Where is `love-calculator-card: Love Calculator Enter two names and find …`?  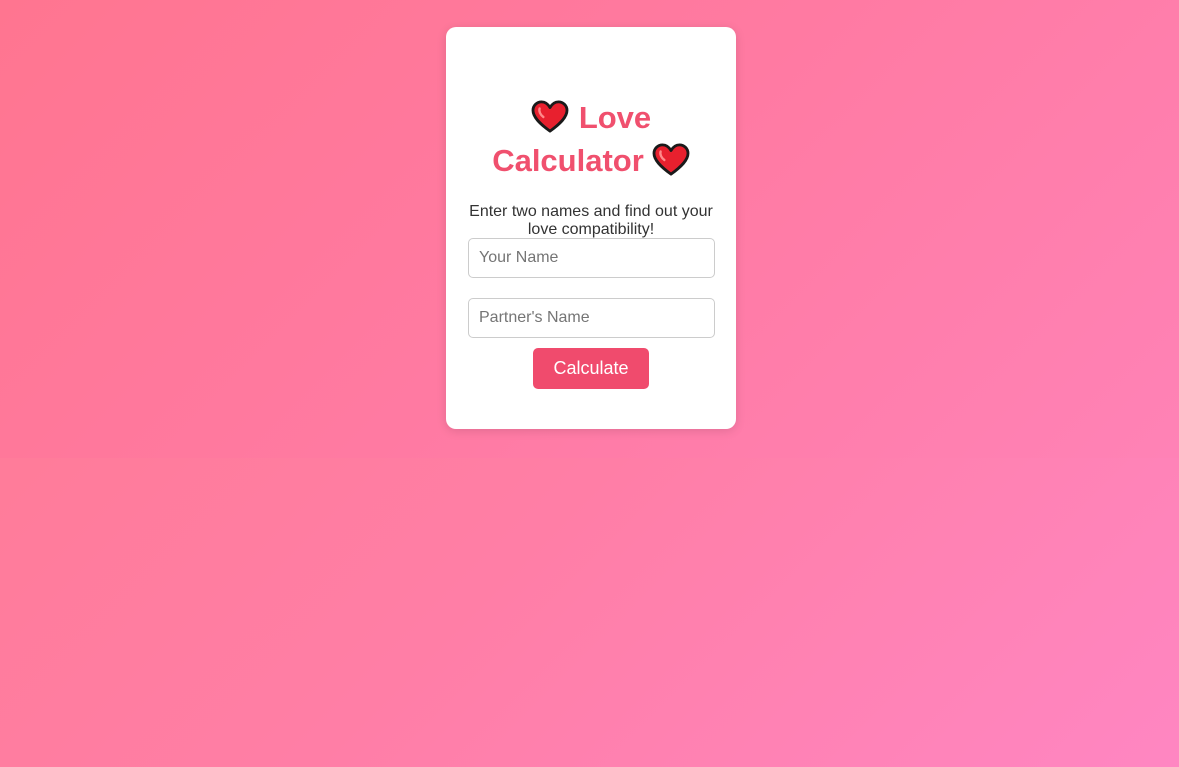 love-calculator-card: Love Calculator Enter two names and find … is located at coordinates (591, 228).